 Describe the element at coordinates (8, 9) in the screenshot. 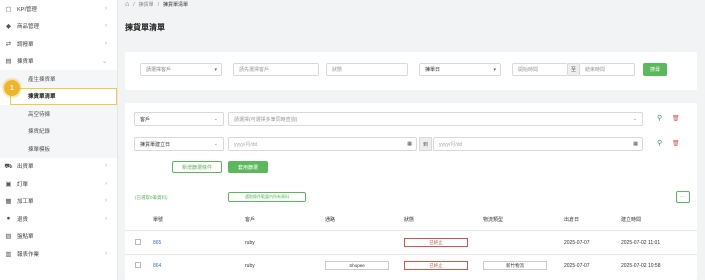

I see `kpi-icon: ▢` at that location.